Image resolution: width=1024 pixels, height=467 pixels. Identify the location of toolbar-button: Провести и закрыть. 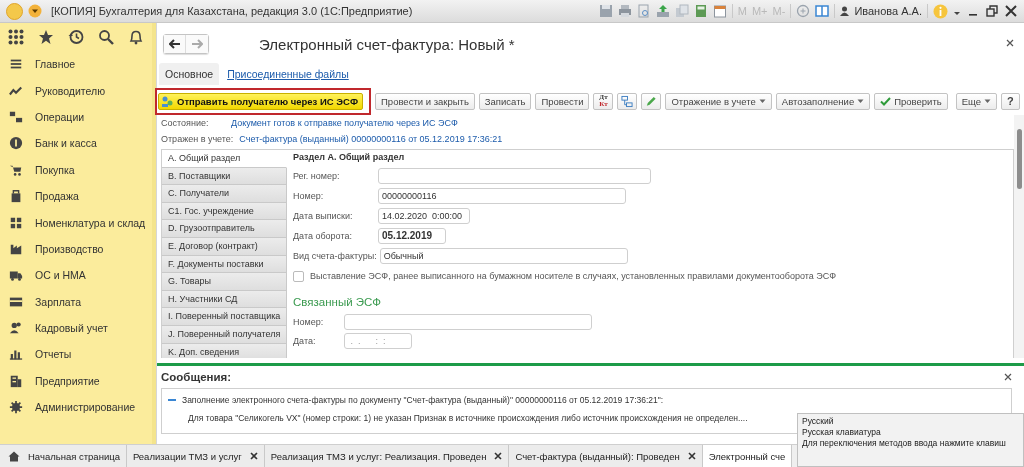
(425, 101).